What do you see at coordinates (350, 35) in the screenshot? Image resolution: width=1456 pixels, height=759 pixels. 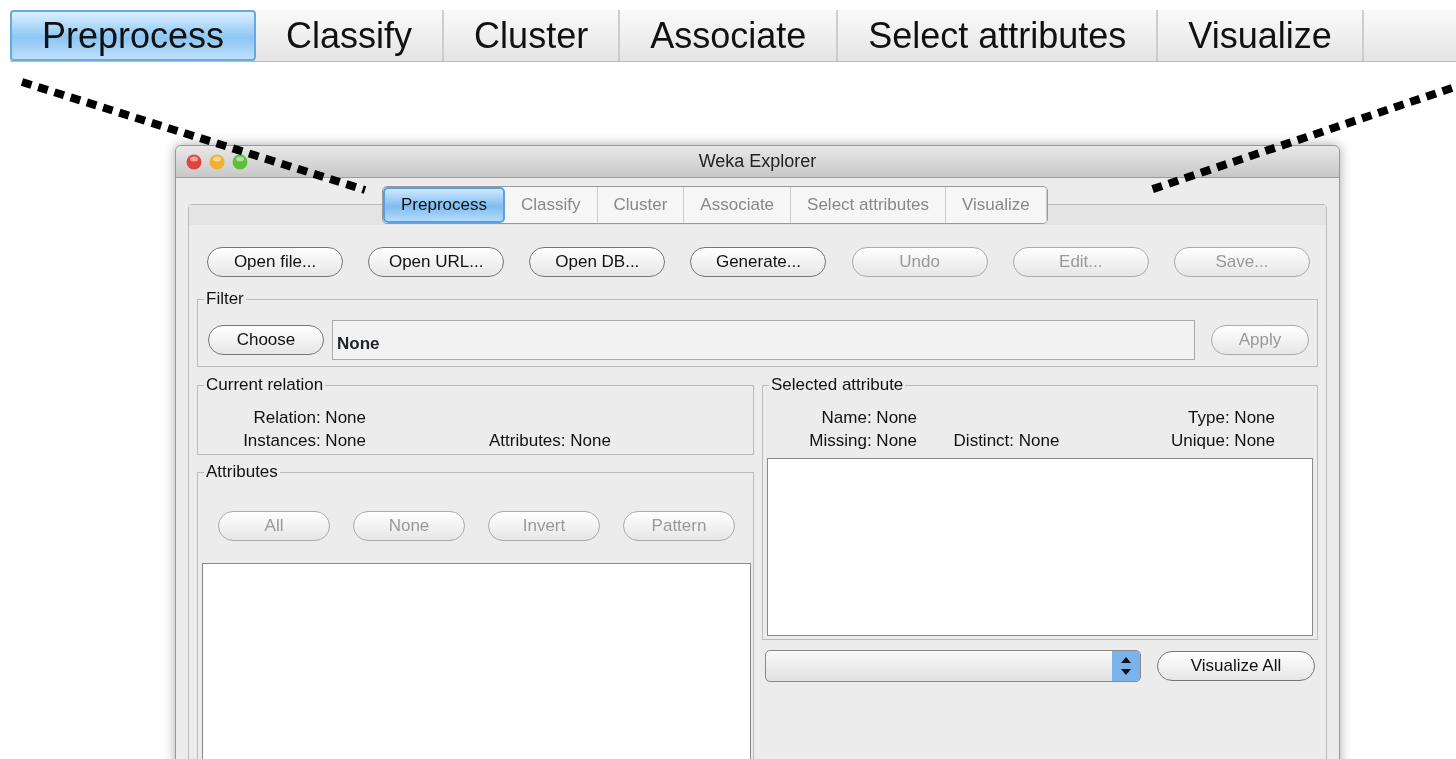 I see `tab: Classify` at bounding box center [350, 35].